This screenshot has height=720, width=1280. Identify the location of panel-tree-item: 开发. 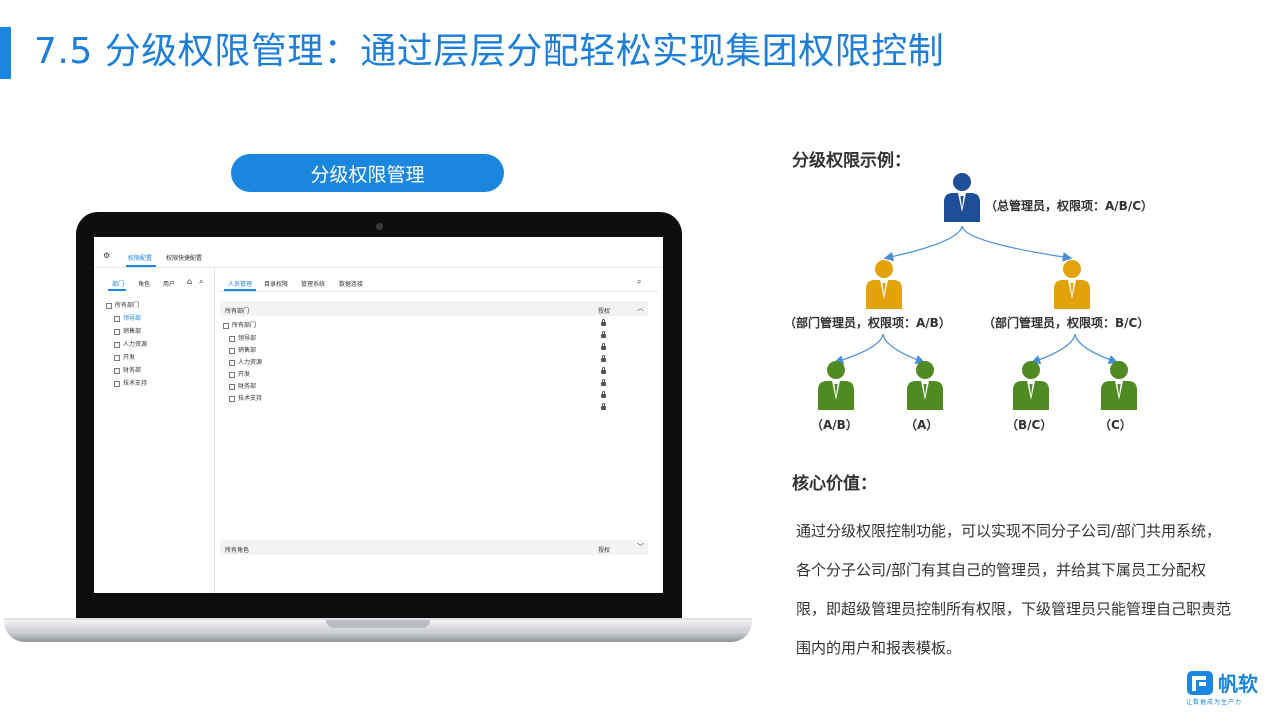
(239, 373).